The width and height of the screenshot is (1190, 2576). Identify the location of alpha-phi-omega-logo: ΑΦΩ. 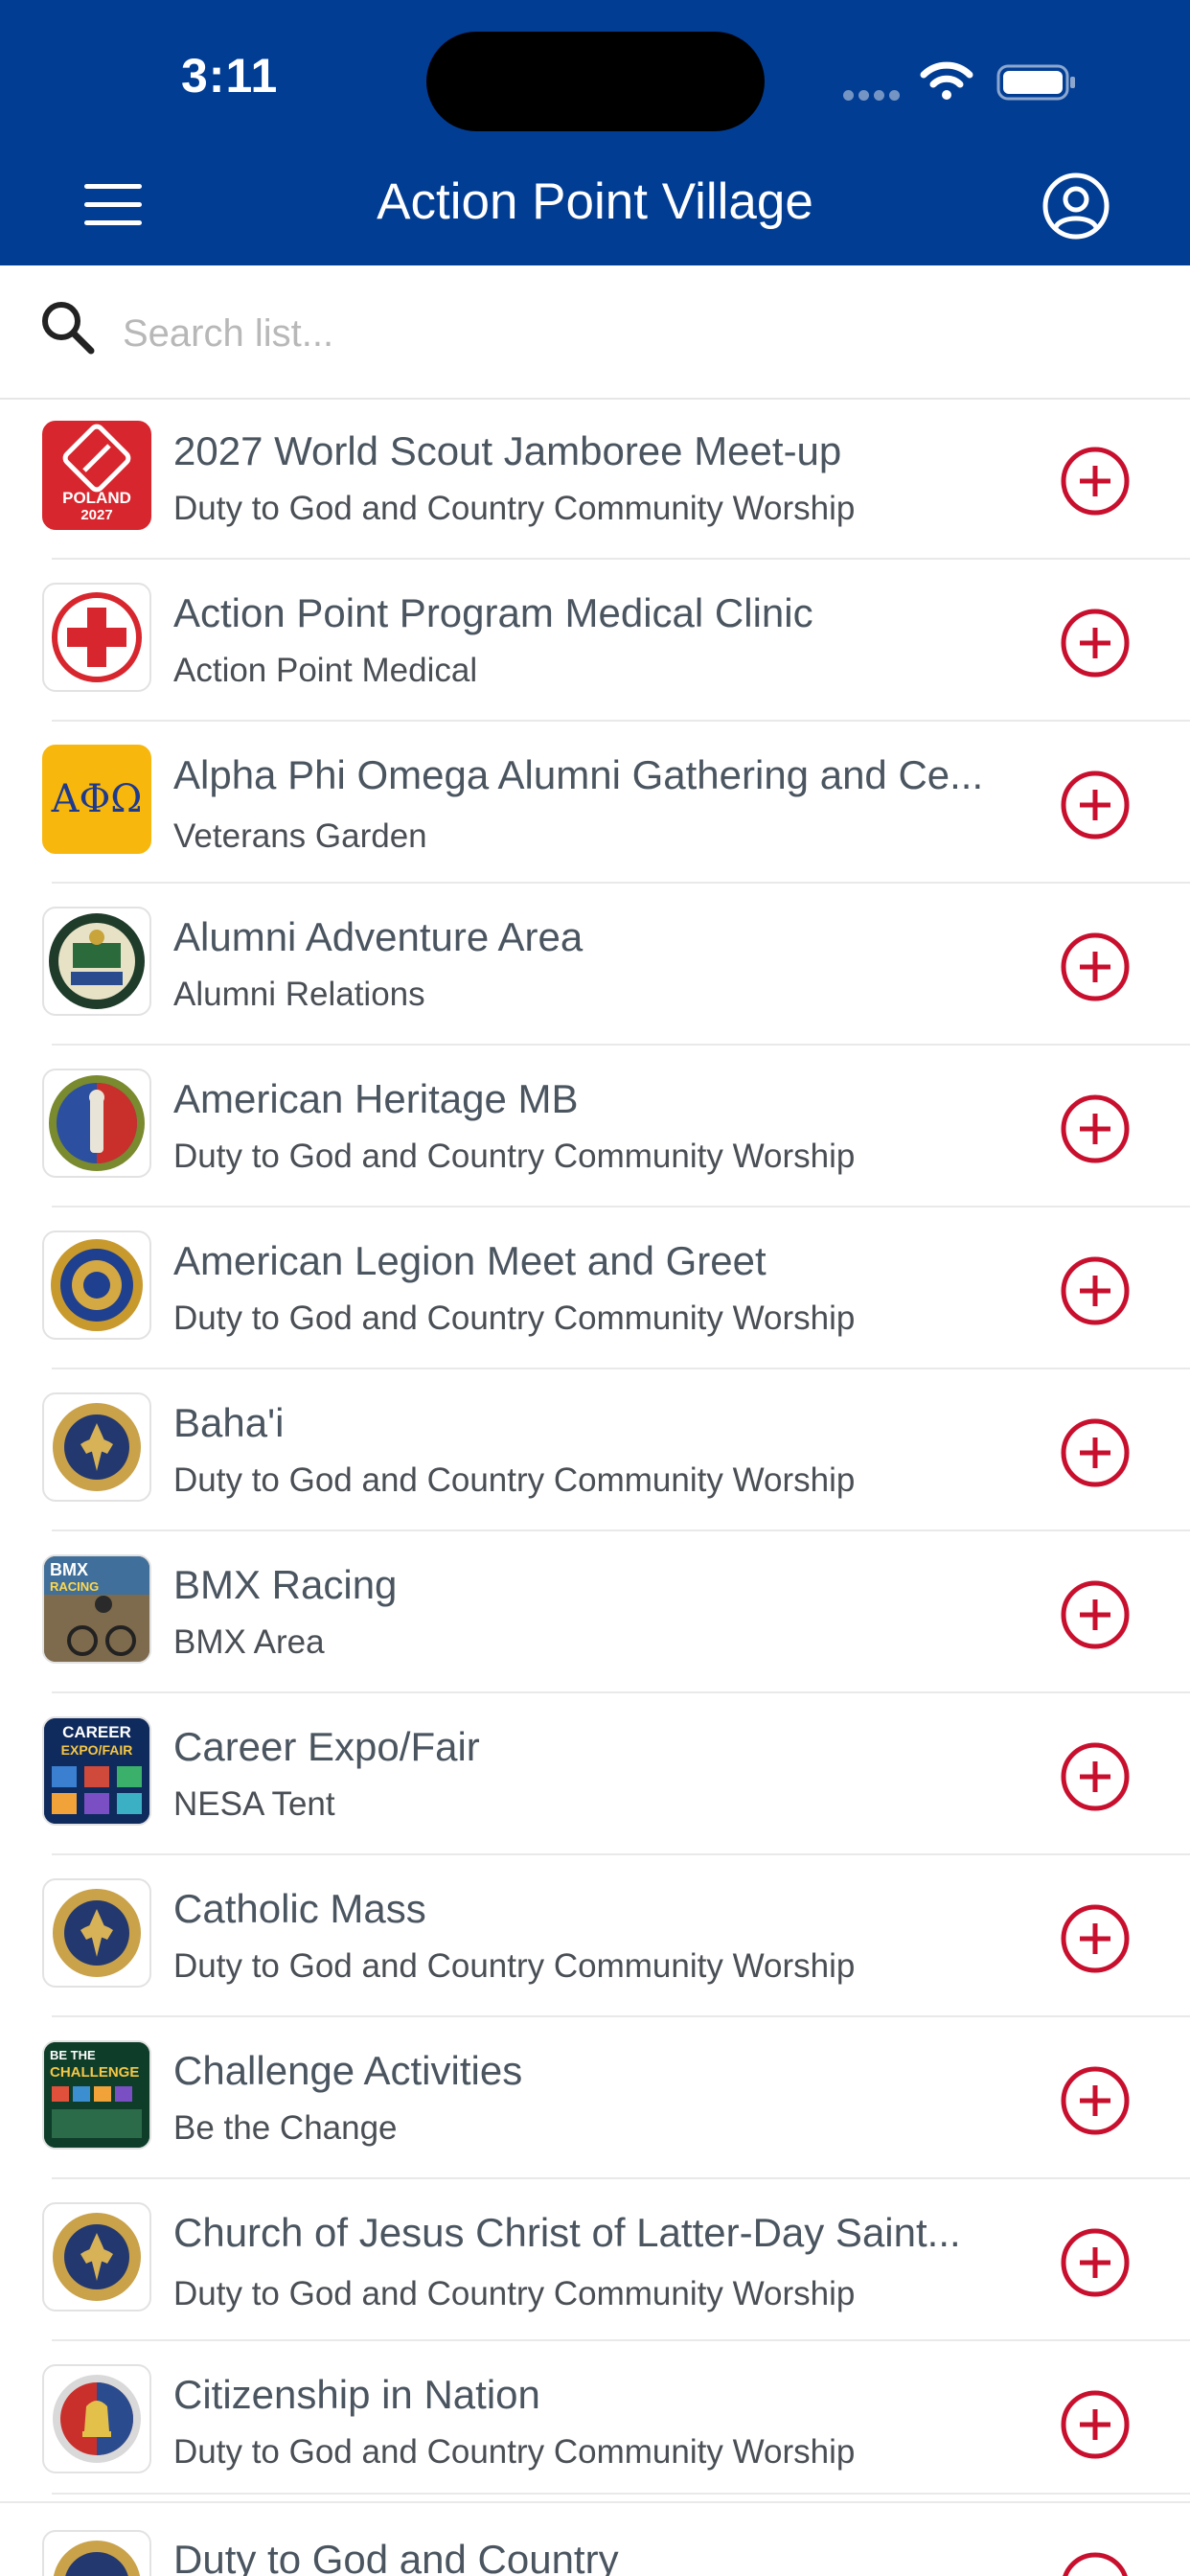
(97, 799).